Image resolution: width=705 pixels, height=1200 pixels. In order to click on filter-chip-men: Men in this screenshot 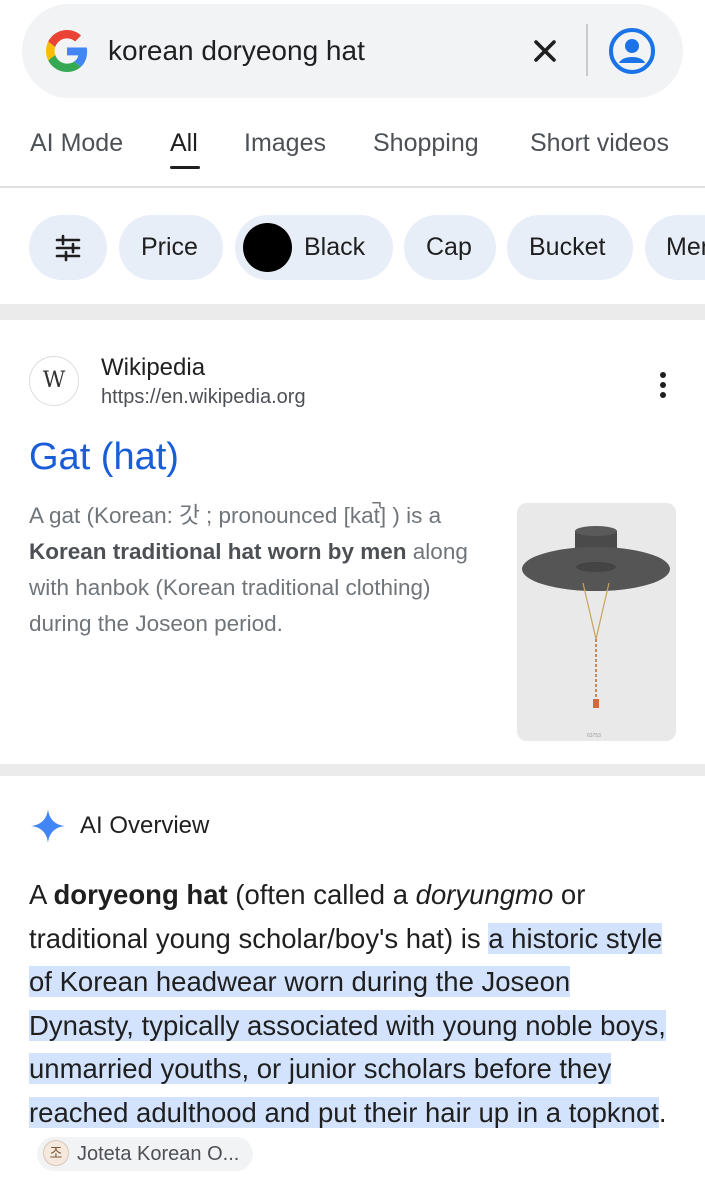, I will do `click(675, 247)`.